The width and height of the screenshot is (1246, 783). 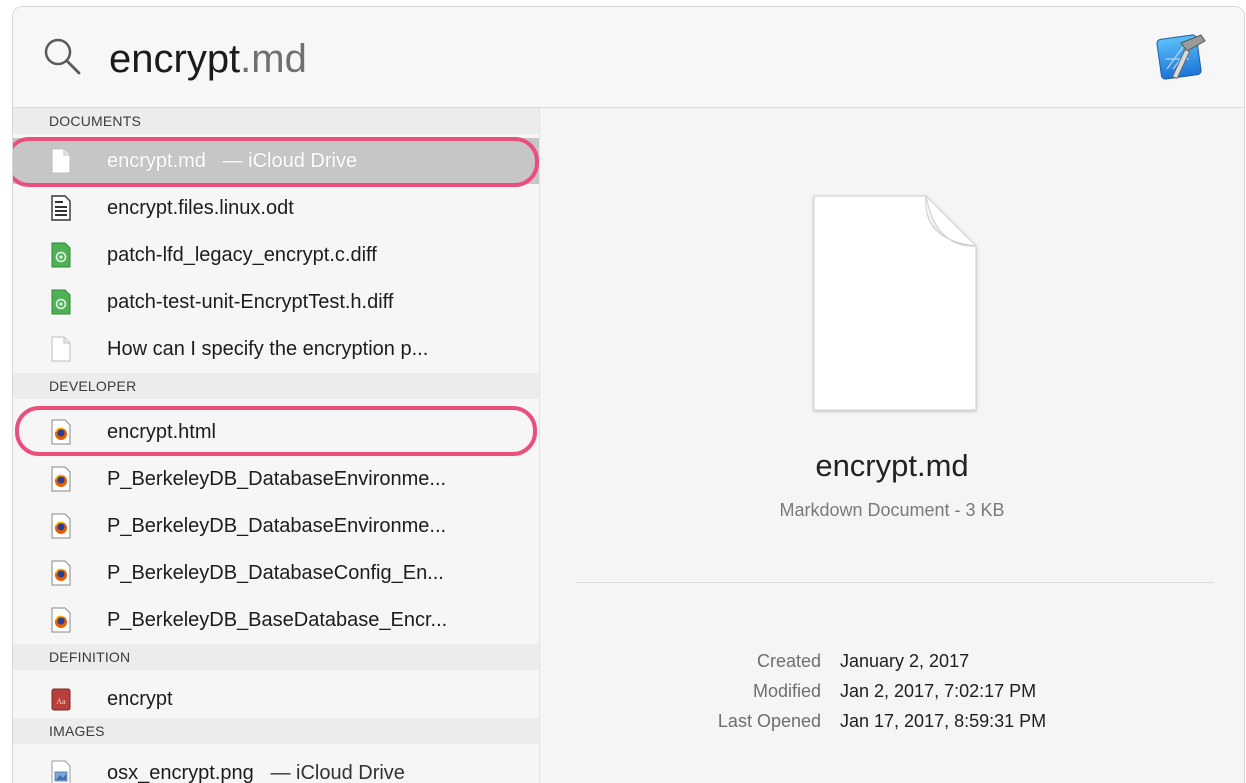 What do you see at coordinates (175, 59) in the screenshot?
I see `search-query-text: encrypt` at bounding box center [175, 59].